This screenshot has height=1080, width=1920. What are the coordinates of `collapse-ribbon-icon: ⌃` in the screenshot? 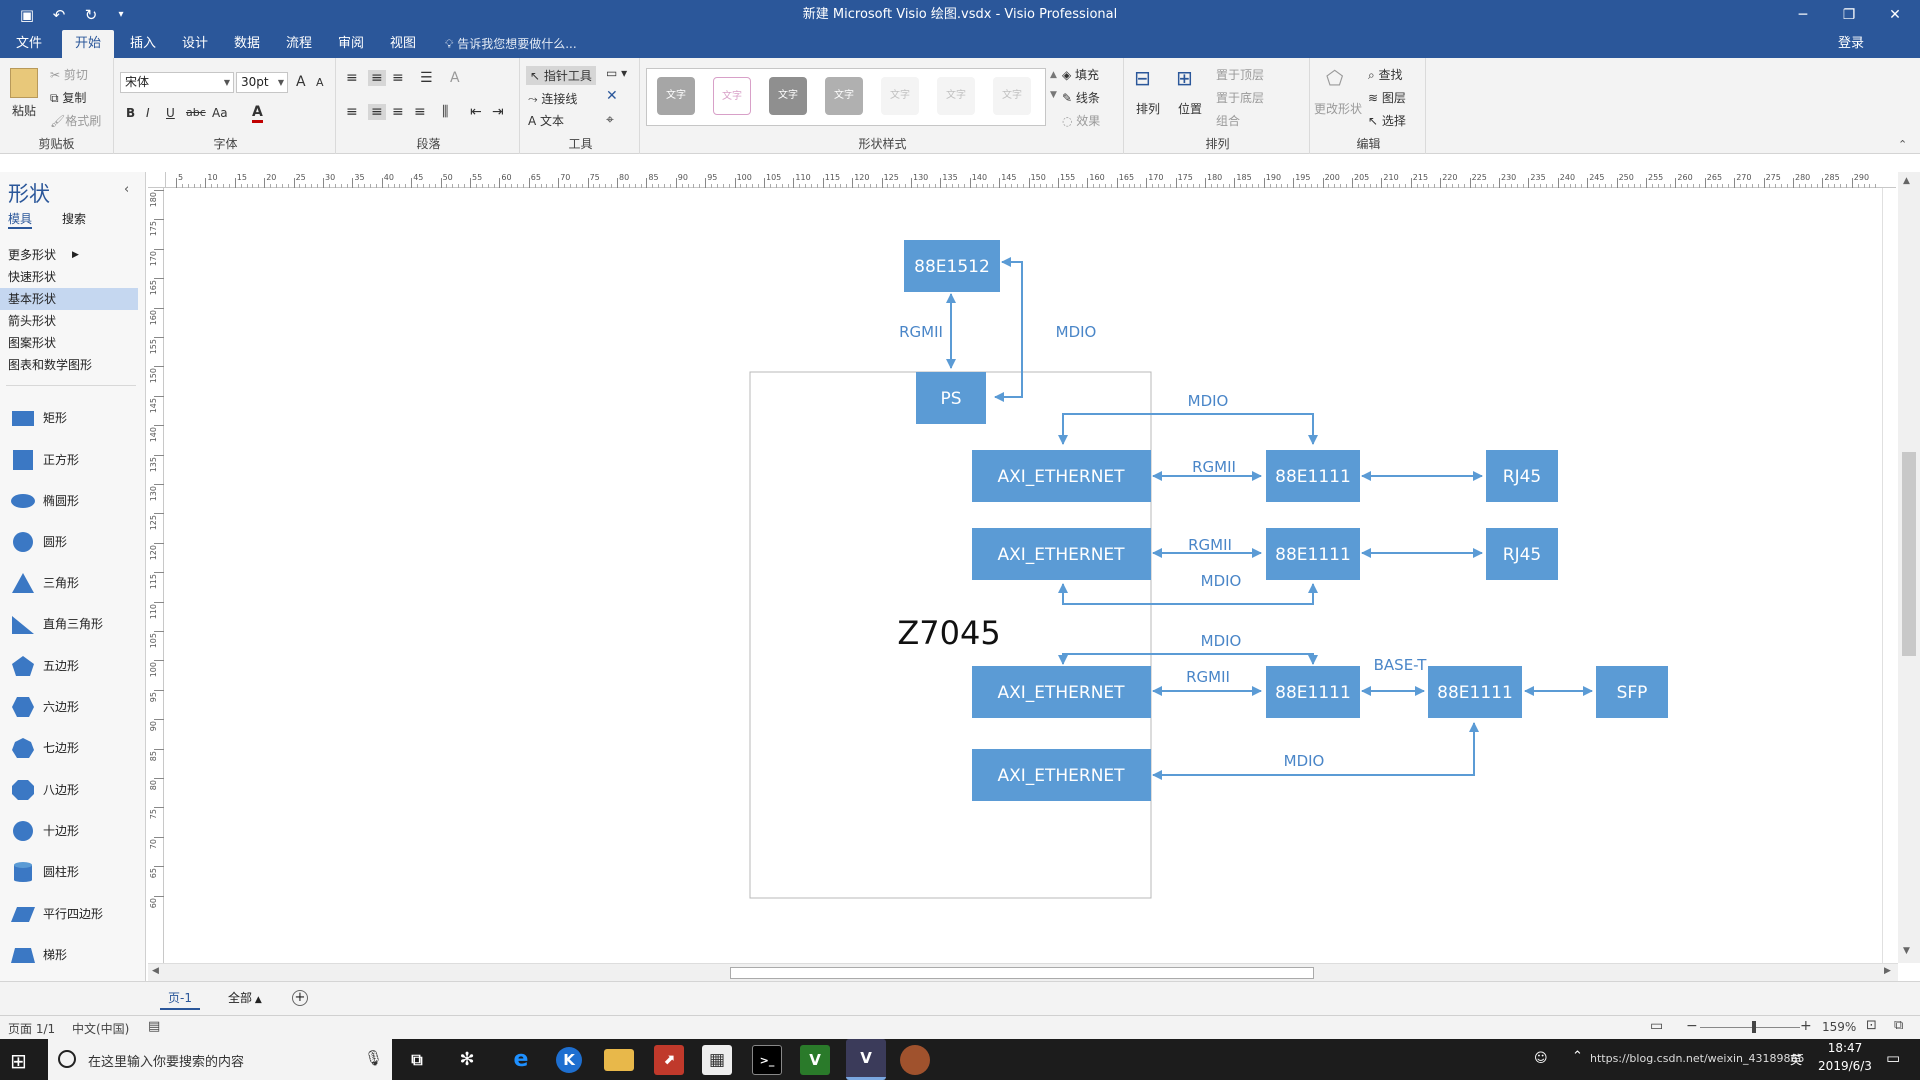 It's located at (1902, 144).